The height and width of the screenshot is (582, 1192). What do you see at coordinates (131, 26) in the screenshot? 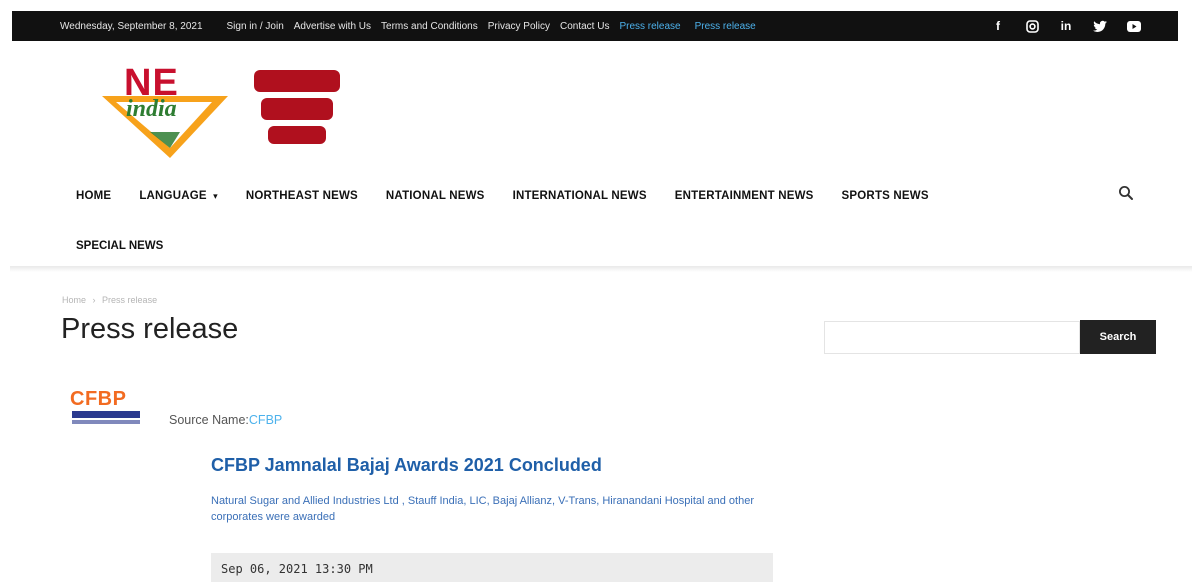
I see `current-date: Wednesday, September 8, 2021` at bounding box center [131, 26].